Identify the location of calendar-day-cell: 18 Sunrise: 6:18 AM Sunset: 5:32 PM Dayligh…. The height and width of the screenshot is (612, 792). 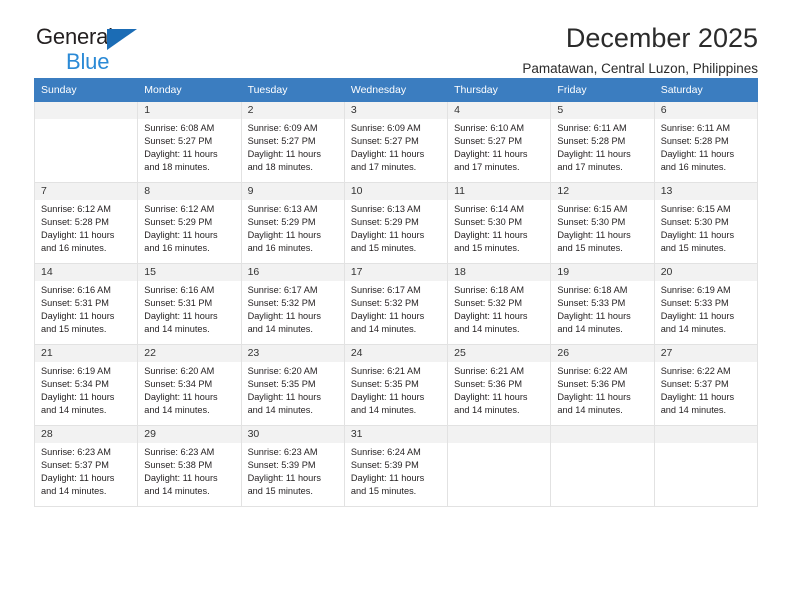
(499, 304).